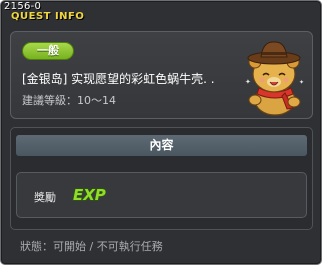  What do you see at coordinates (45, 197) in the screenshot?
I see `reward-label: 獎勵` at bounding box center [45, 197].